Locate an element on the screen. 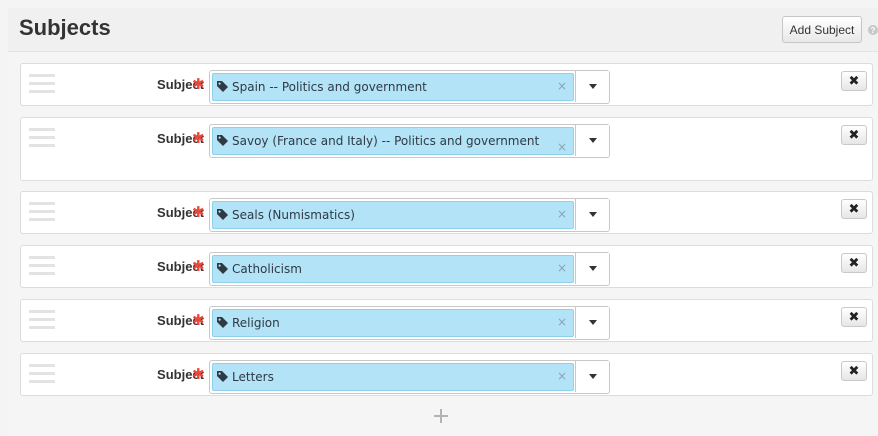 This screenshot has height=436, width=878. subject-token: Letters × is located at coordinates (393, 377).